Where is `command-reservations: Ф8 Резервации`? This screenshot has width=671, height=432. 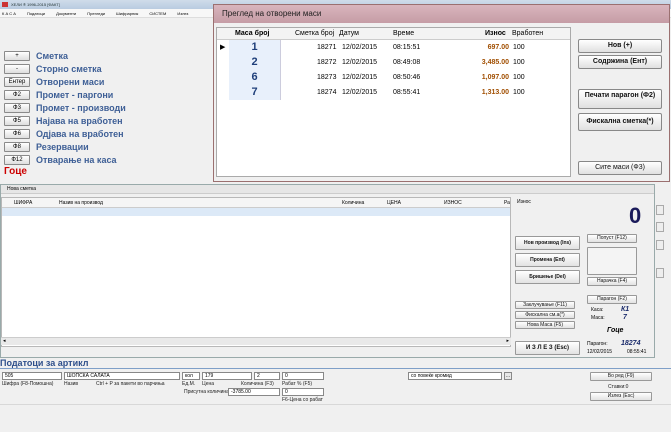
command-reservations: Ф8 Резервации is located at coordinates (46, 146).